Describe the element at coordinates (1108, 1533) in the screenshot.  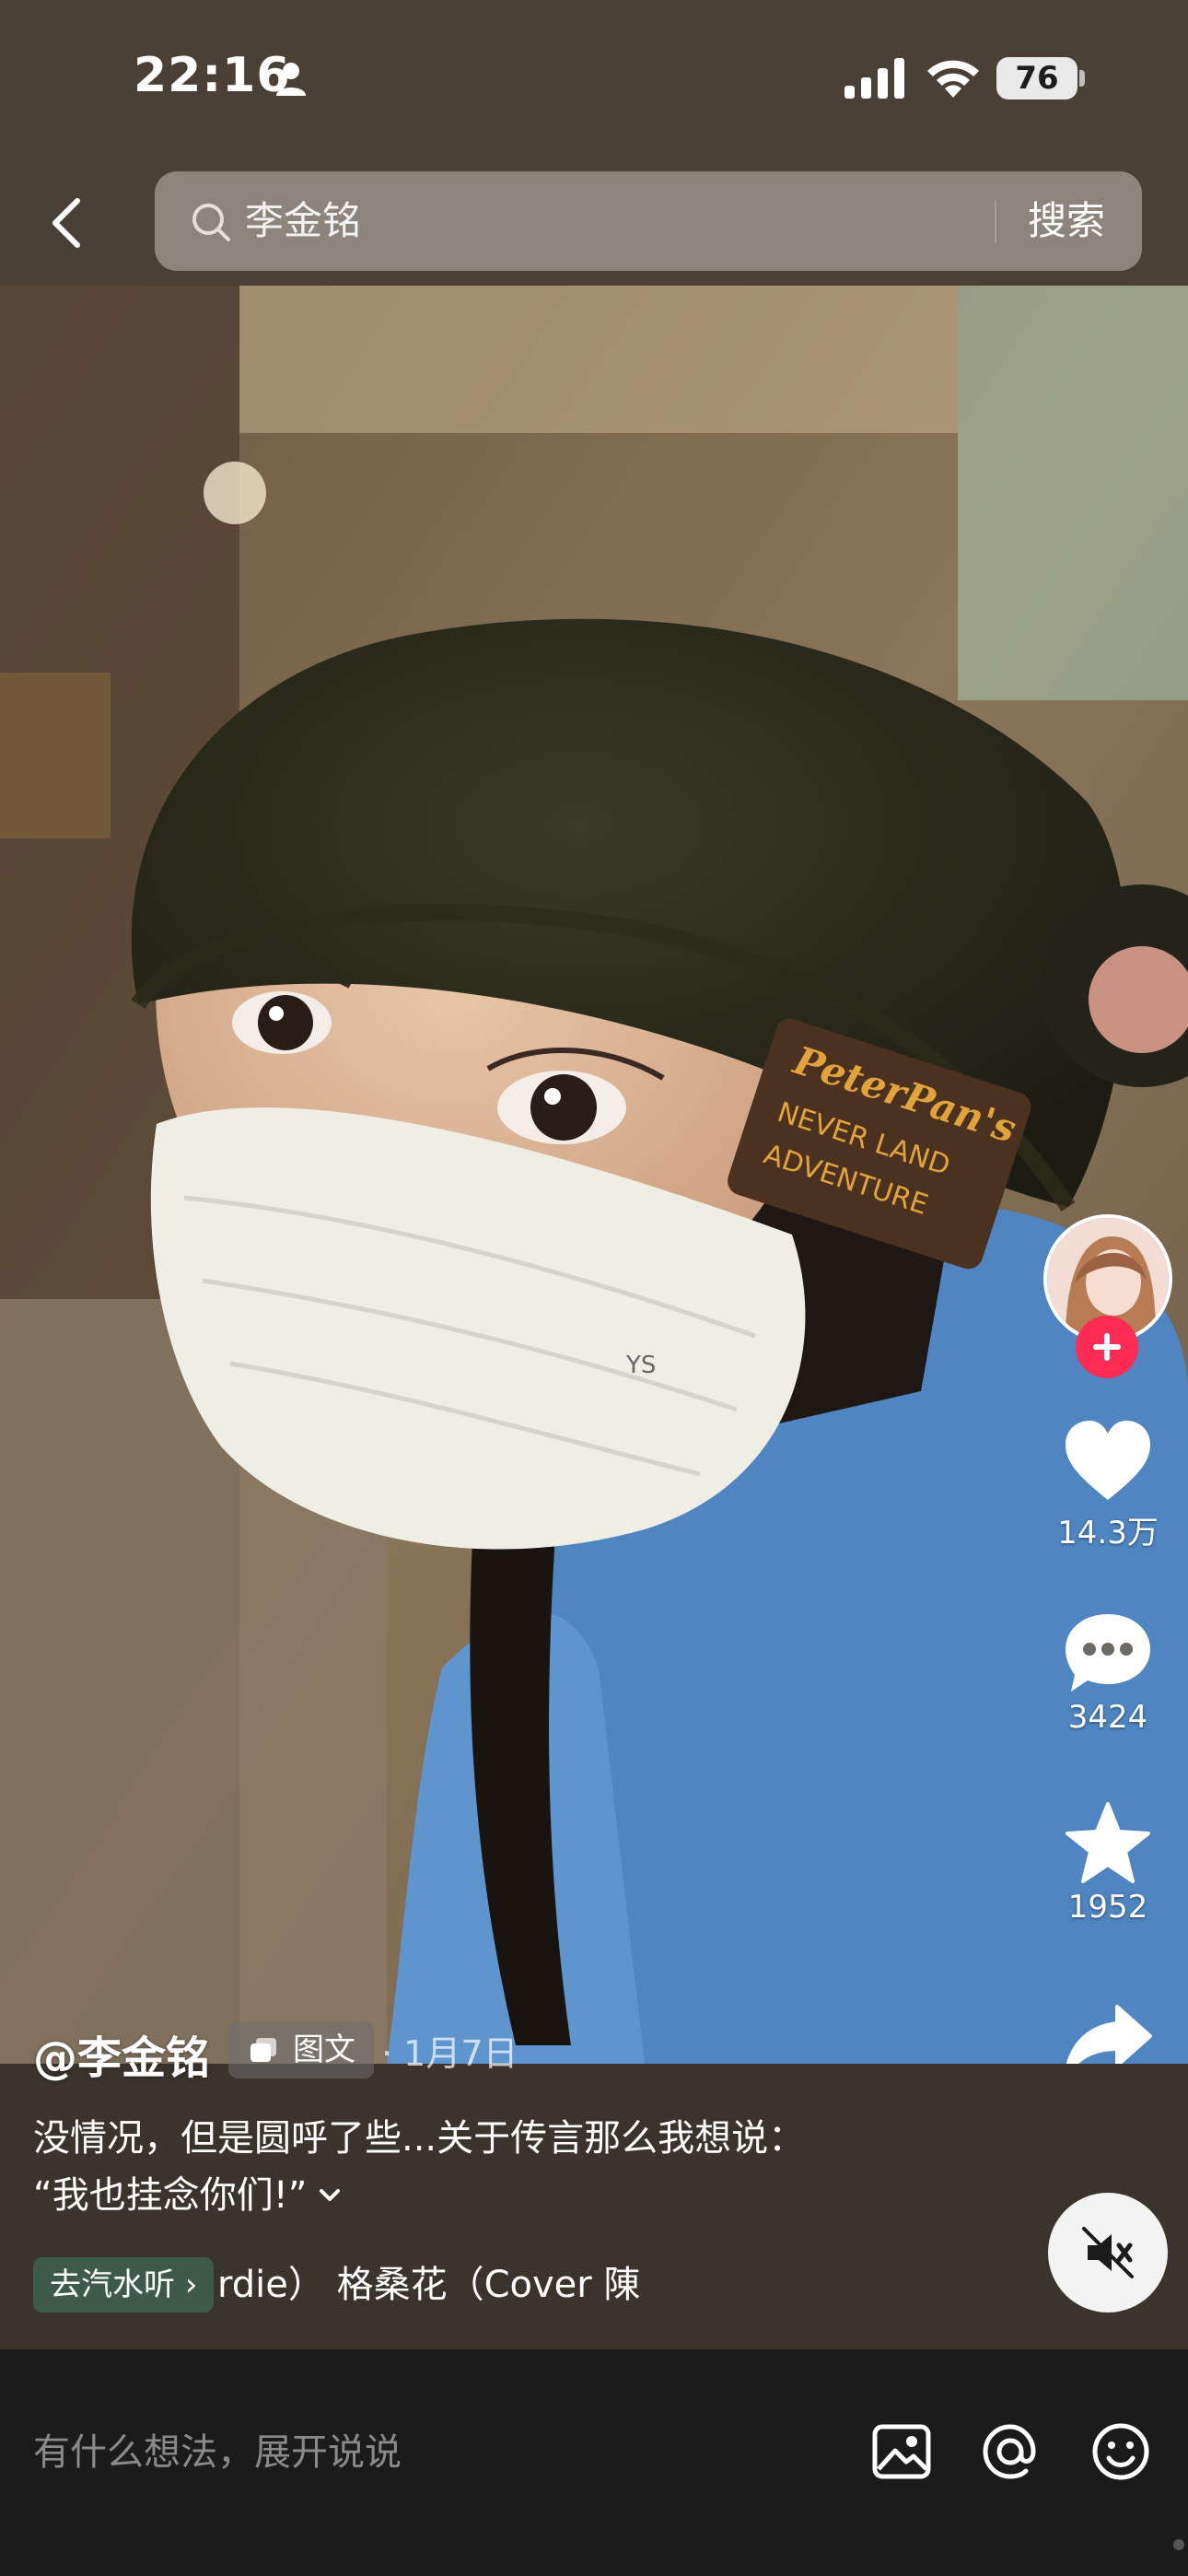
I see `like-count: 14.3万` at that location.